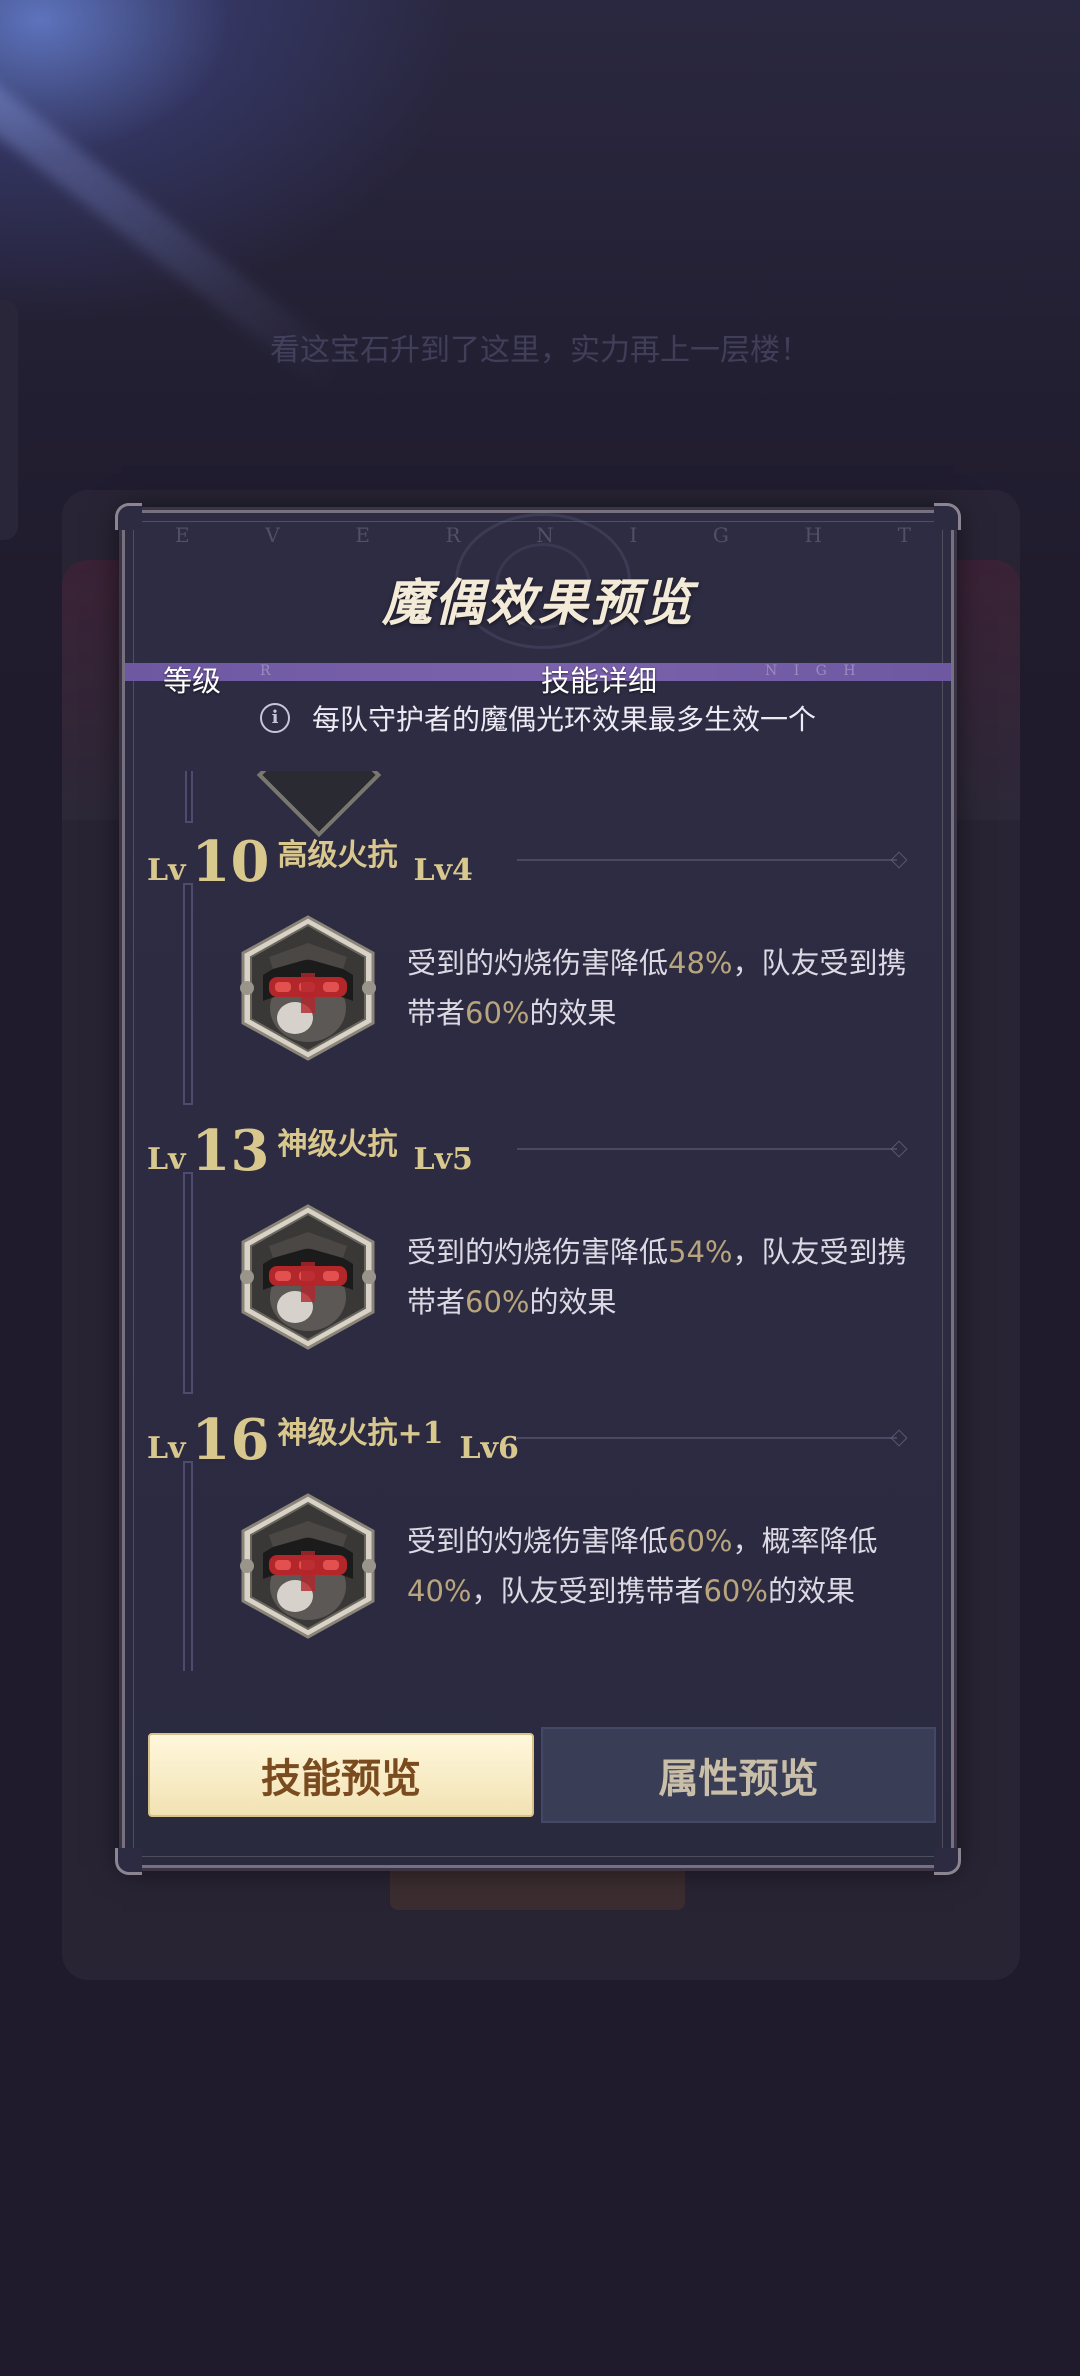 This screenshot has width=1080, height=2376. What do you see at coordinates (906, 535) in the screenshot?
I see `watermark-letter: T` at bounding box center [906, 535].